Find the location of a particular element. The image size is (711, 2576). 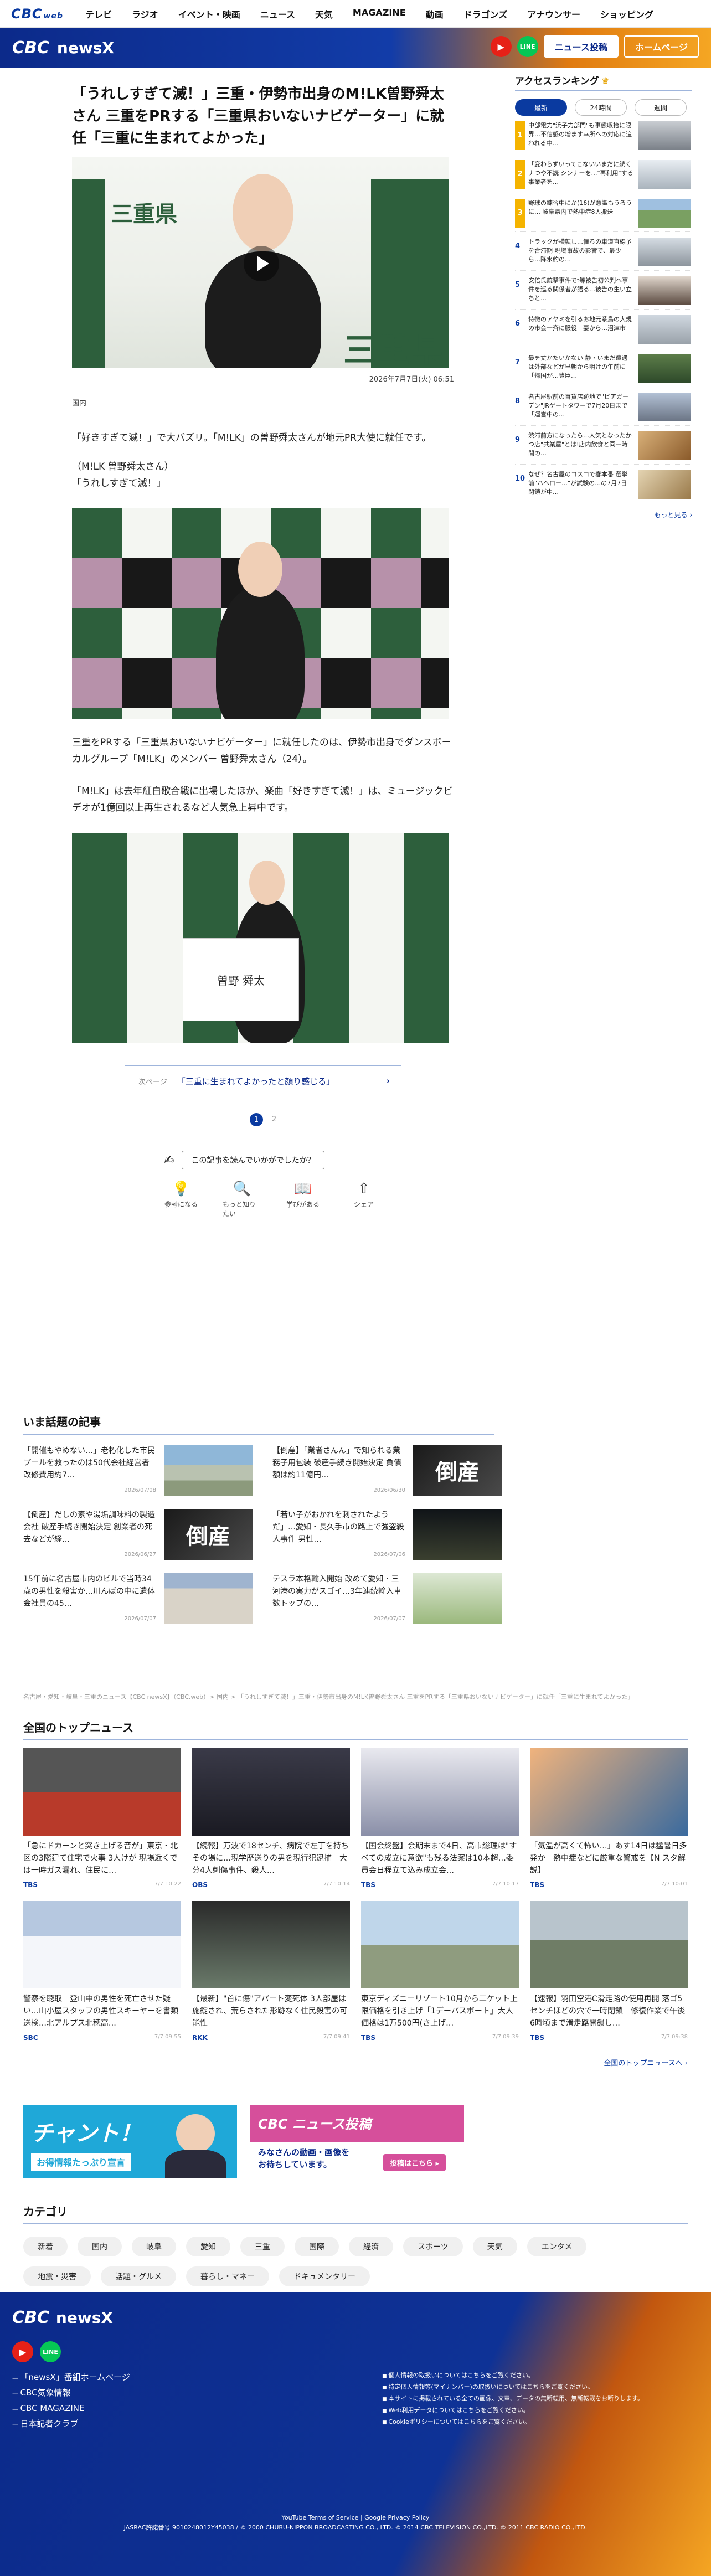

global-nav-item: ラジオ is located at coordinates (145, 13).